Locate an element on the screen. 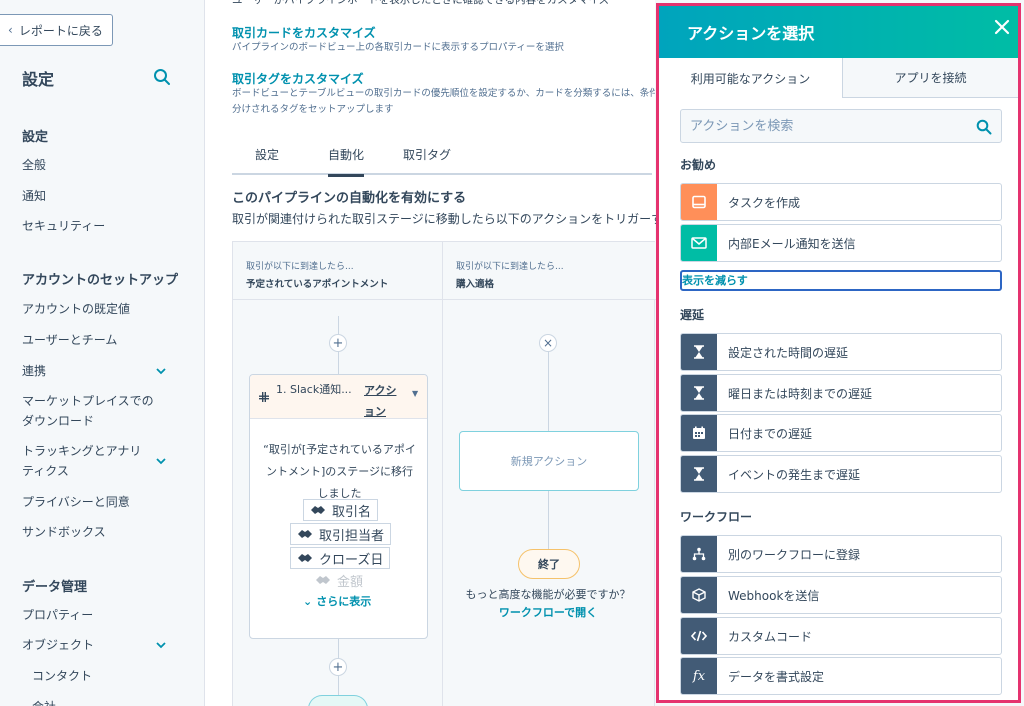  sidebar-item-contacts: コンタクト is located at coordinates (107, 676).